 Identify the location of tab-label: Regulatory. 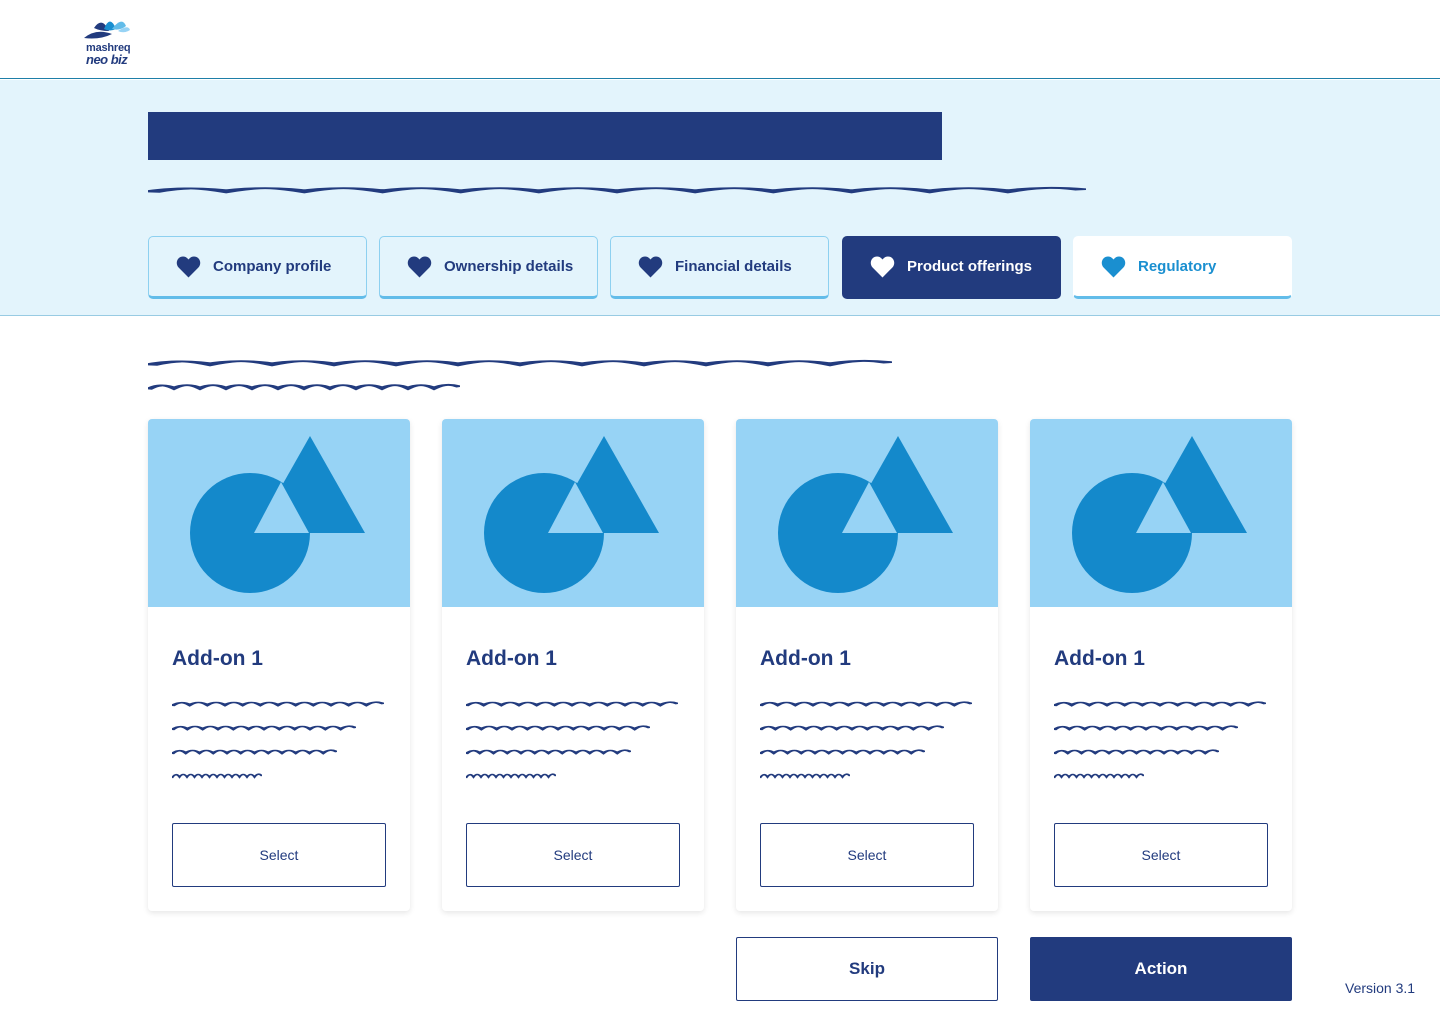
(1177, 266).